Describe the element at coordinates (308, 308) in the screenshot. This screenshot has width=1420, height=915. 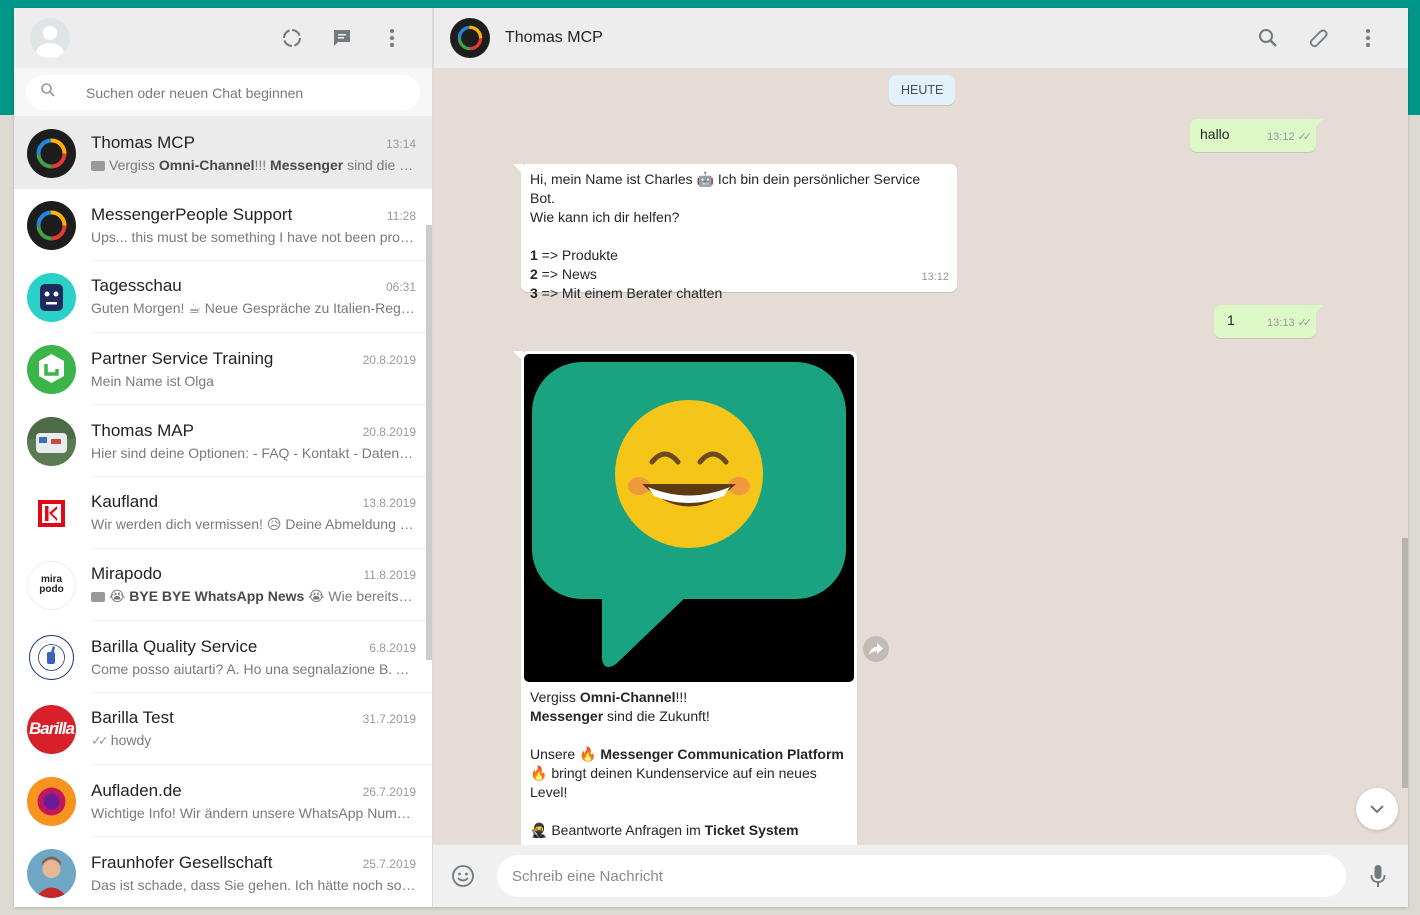
I see `preview-text: Neue Gespräche zu Italien-Regierung` at that location.